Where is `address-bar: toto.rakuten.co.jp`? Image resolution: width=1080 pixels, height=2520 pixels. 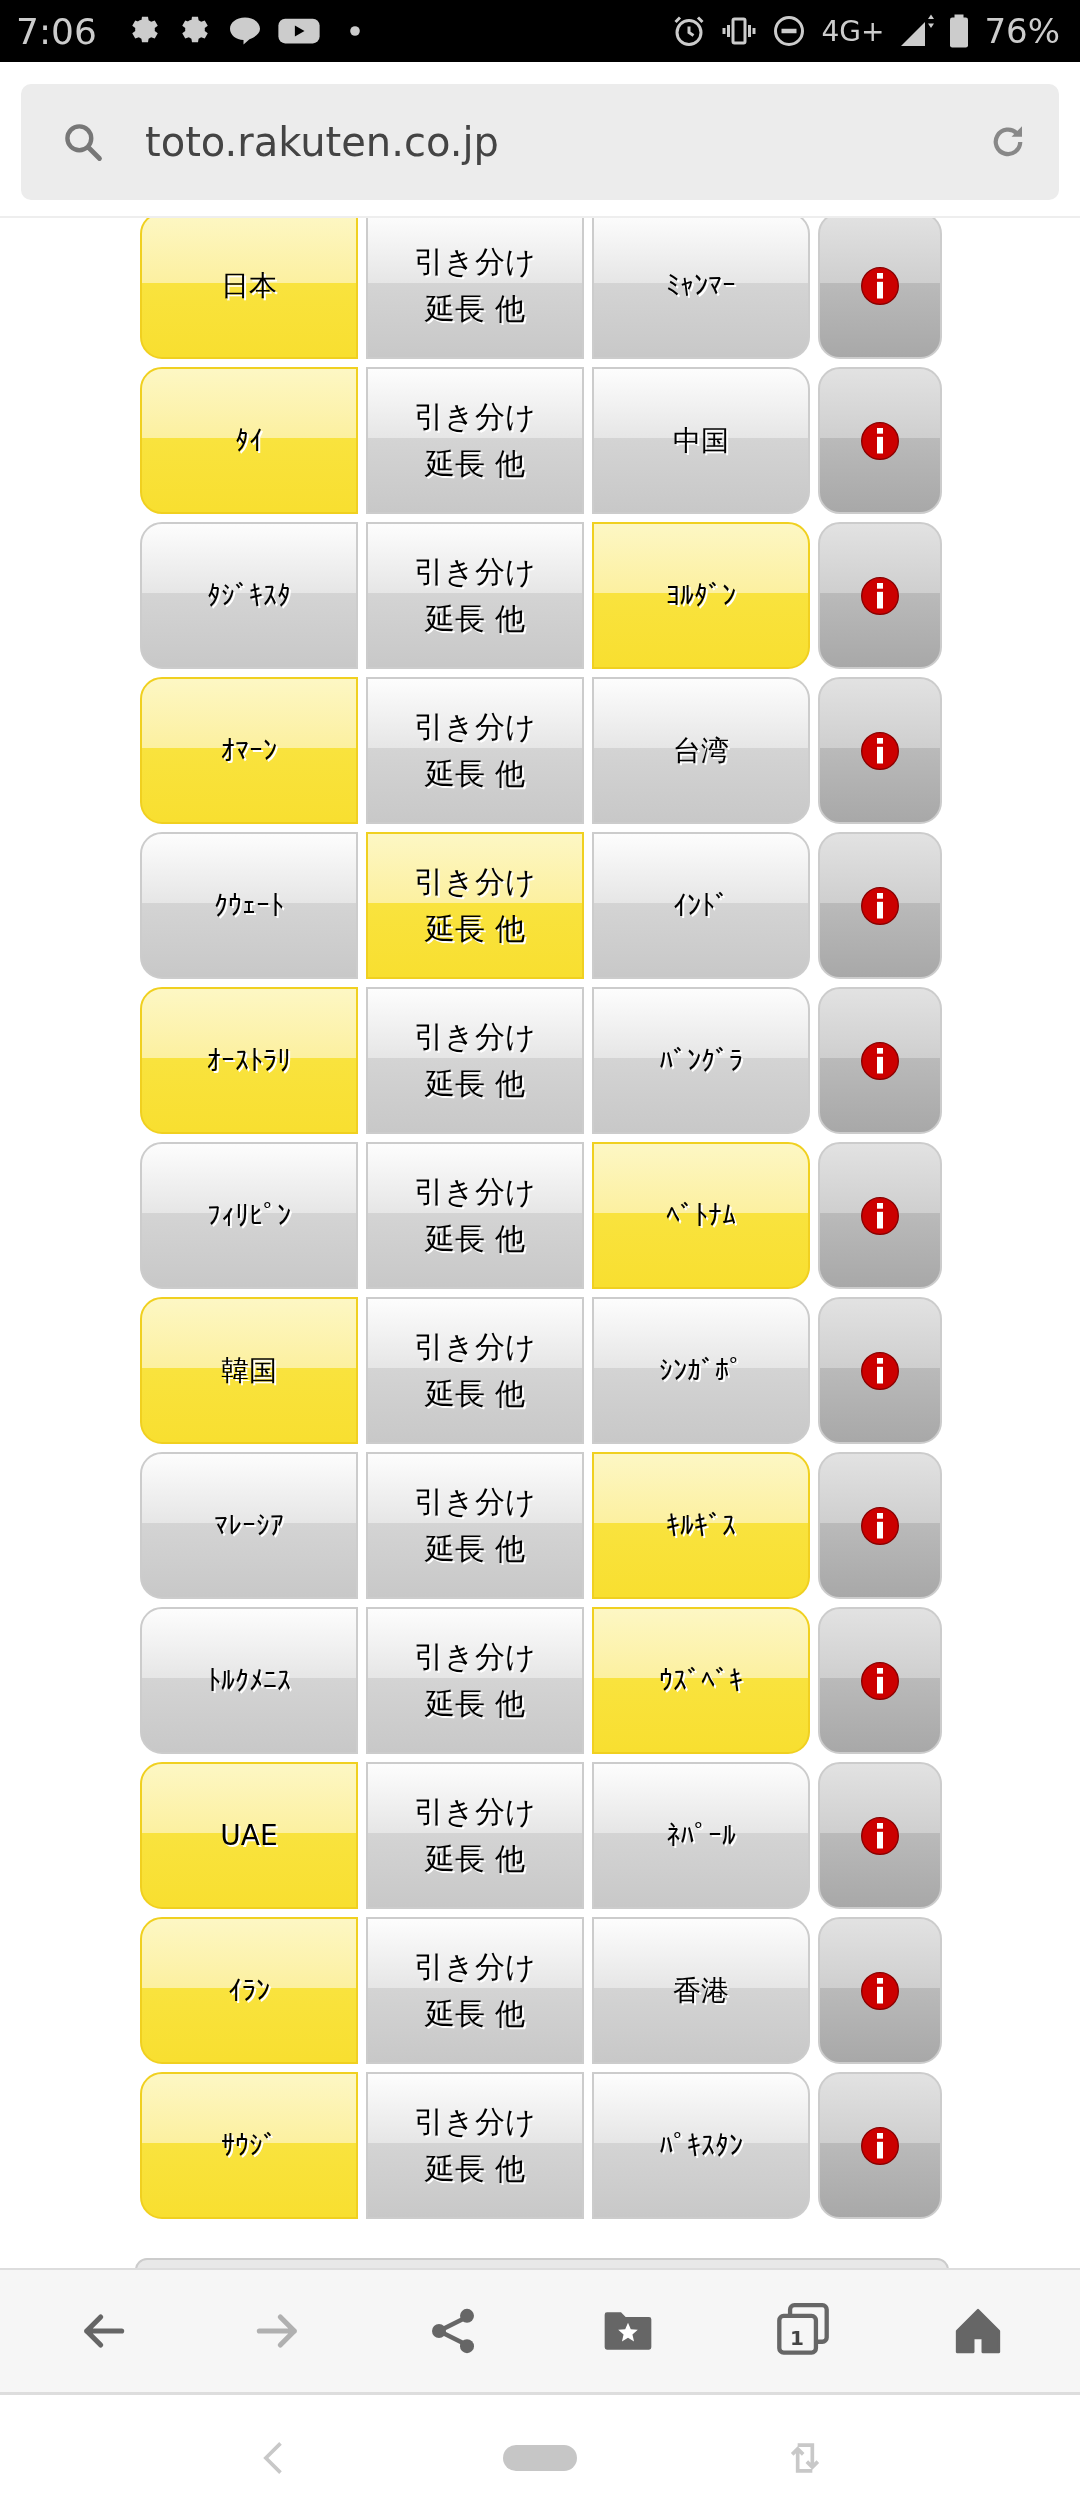
address-bar: toto.rakuten.co.jp is located at coordinates (540, 142).